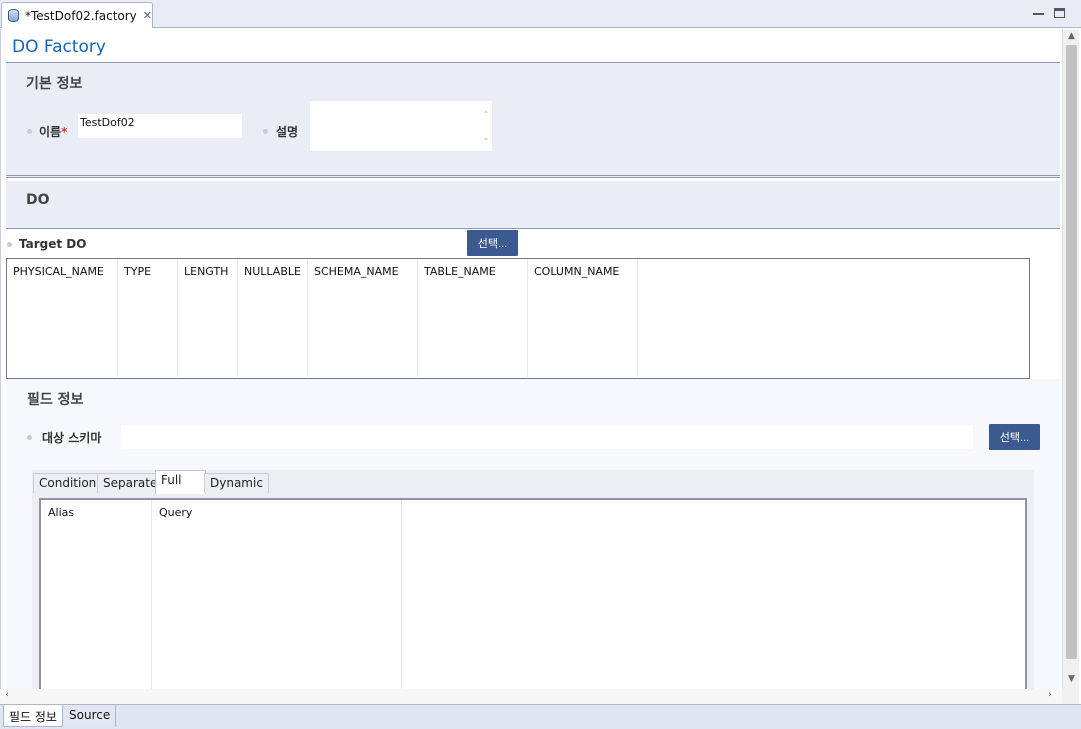 This screenshot has width=1081, height=729. I want to click on tab-condition: Condition, so click(68, 483).